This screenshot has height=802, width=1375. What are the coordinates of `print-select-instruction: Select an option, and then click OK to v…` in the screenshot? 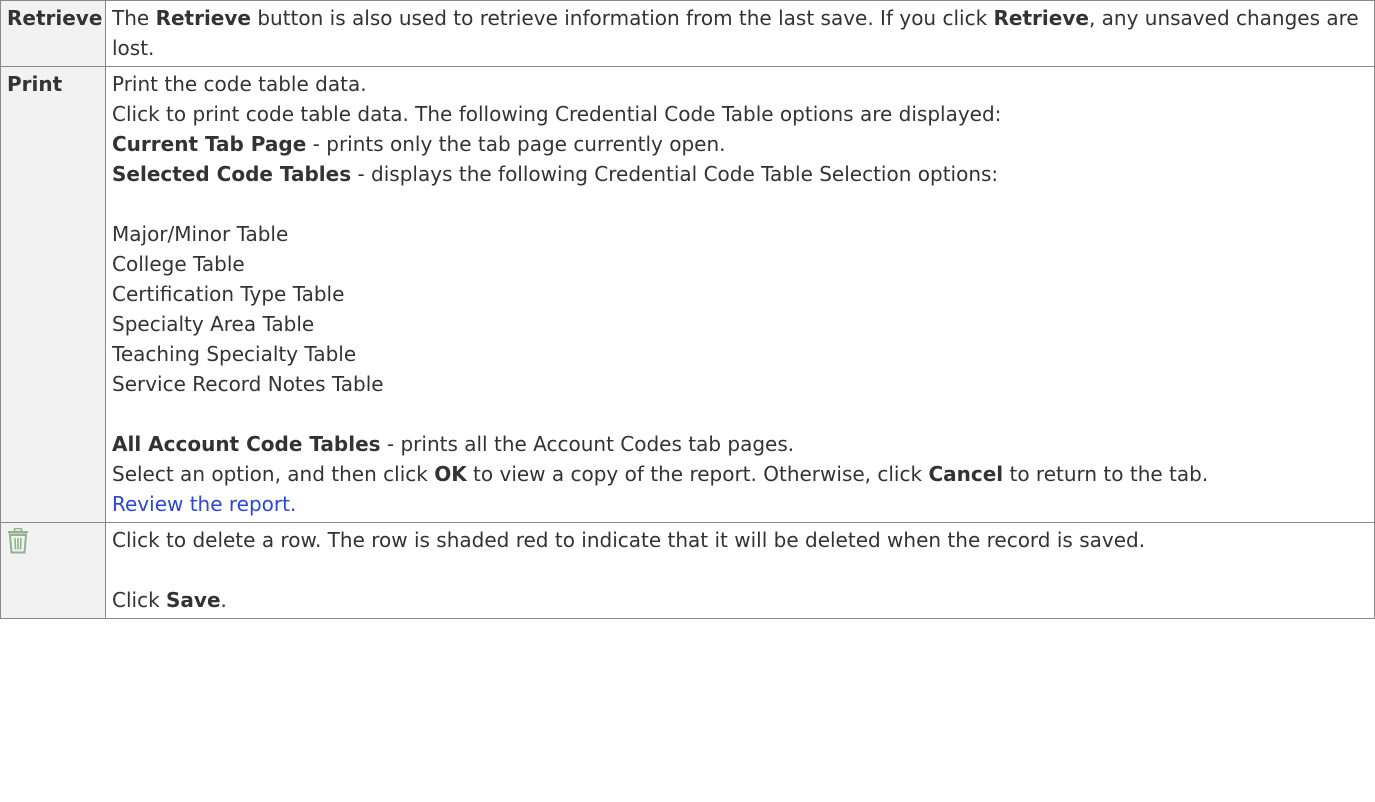 It's located at (741, 474).